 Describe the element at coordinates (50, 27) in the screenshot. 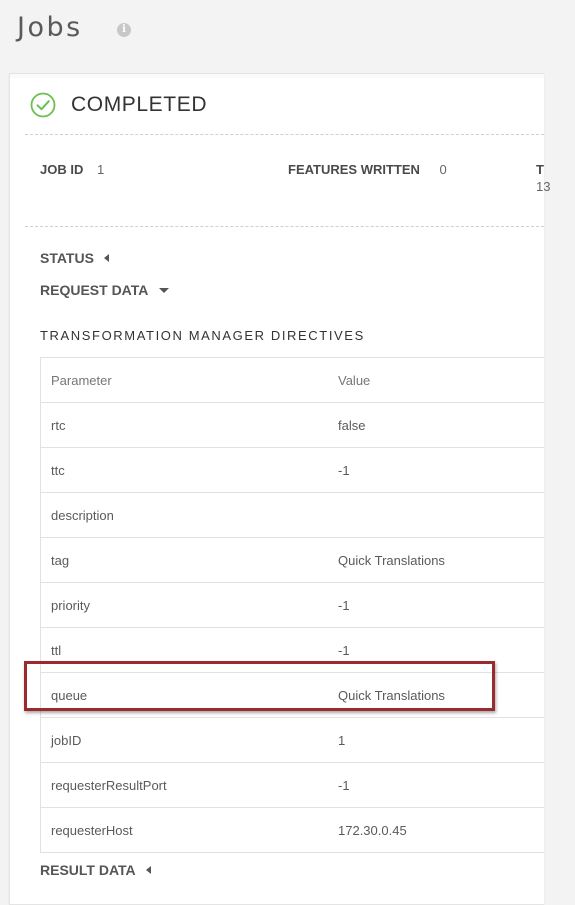

I see `page-title: Jobs` at that location.